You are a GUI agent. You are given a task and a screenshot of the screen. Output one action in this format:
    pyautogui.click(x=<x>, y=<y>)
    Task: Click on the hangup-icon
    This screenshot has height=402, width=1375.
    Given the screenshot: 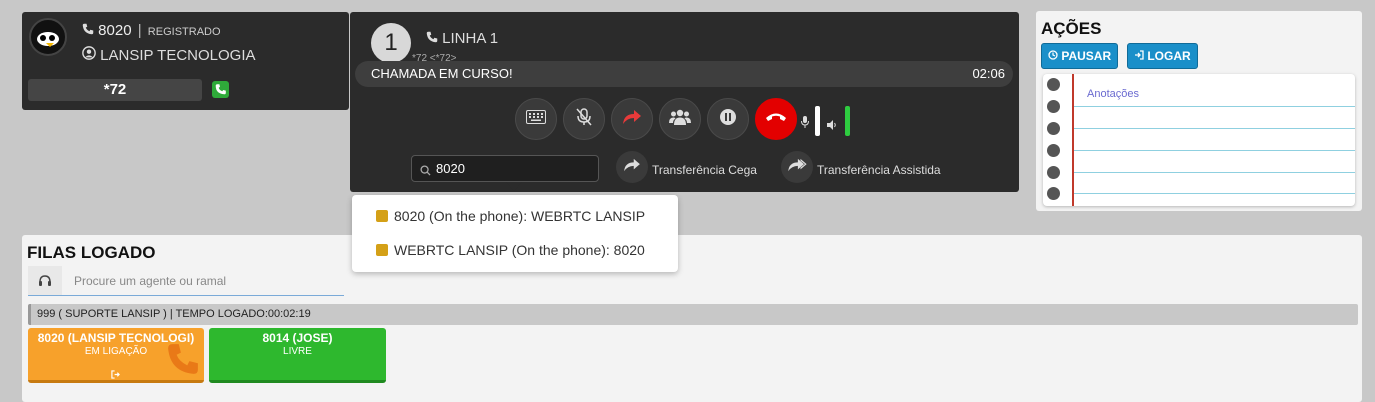 What is the action you would take?
    pyautogui.click(x=776, y=119)
    